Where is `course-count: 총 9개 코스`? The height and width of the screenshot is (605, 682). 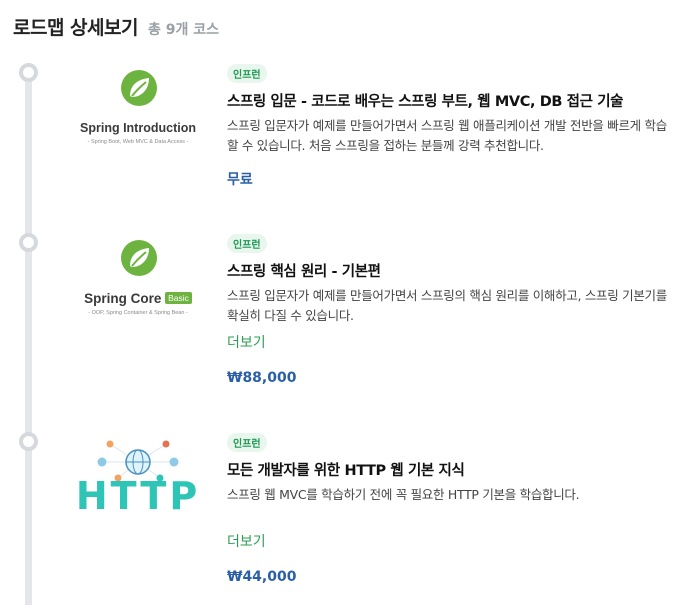
course-count: 총 9개 코스 is located at coordinates (183, 30).